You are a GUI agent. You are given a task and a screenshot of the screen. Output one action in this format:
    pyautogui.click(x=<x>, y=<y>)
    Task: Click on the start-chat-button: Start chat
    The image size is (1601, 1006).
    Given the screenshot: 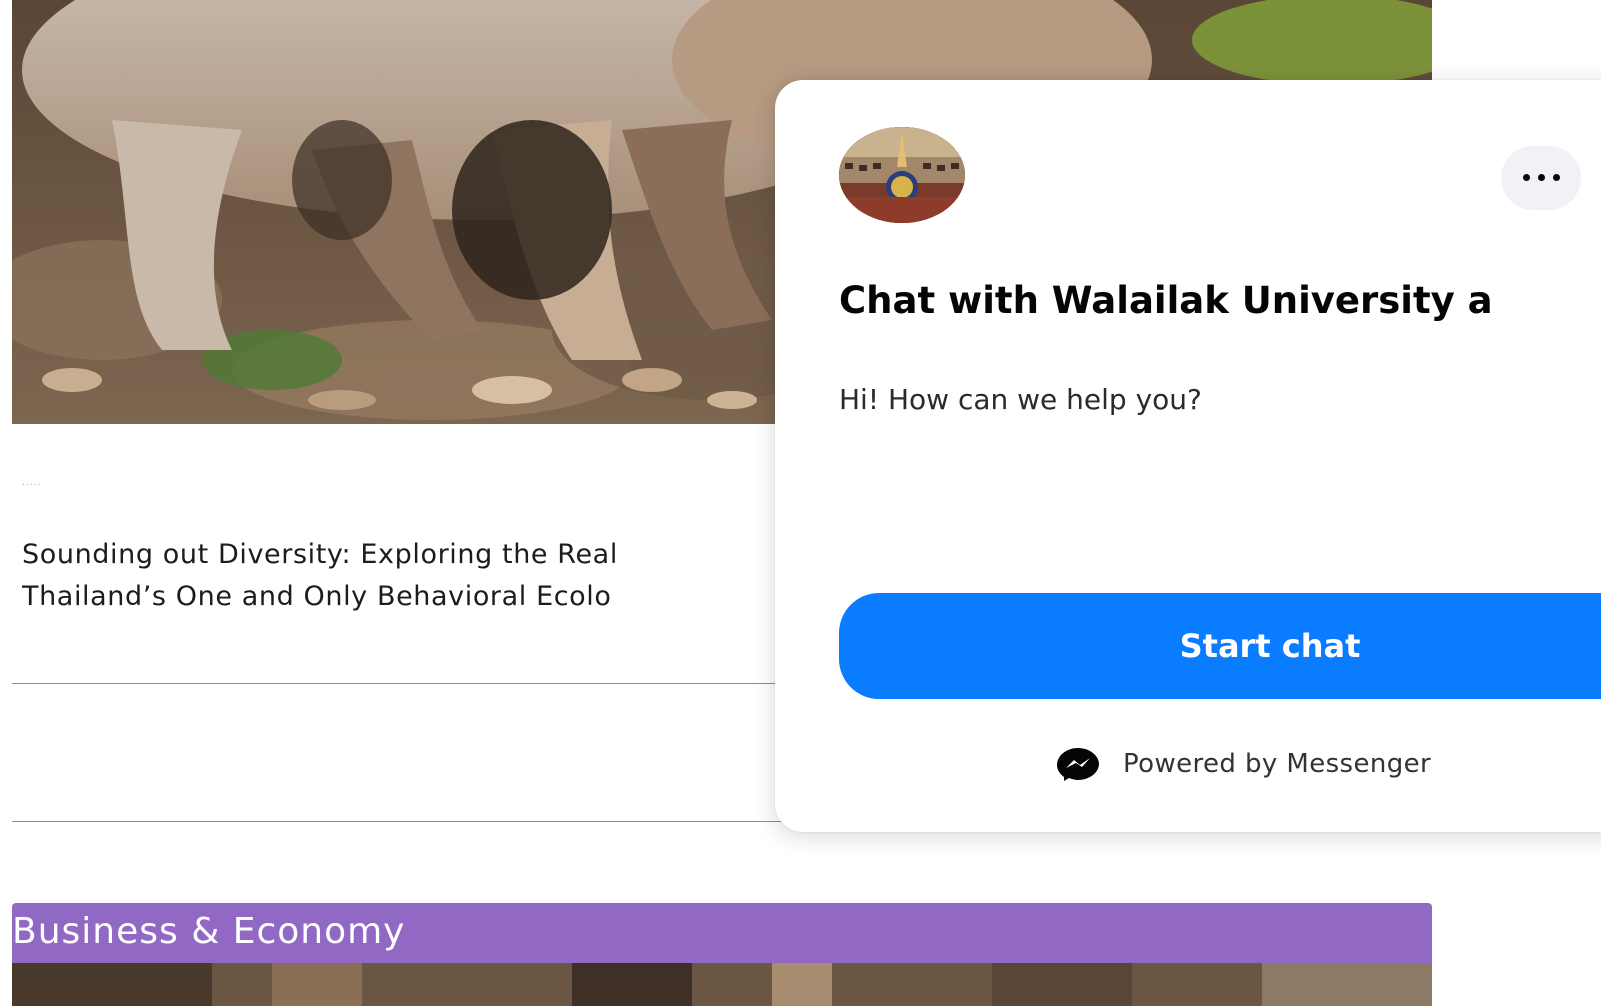 What is the action you would take?
    pyautogui.click(x=1220, y=646)
    